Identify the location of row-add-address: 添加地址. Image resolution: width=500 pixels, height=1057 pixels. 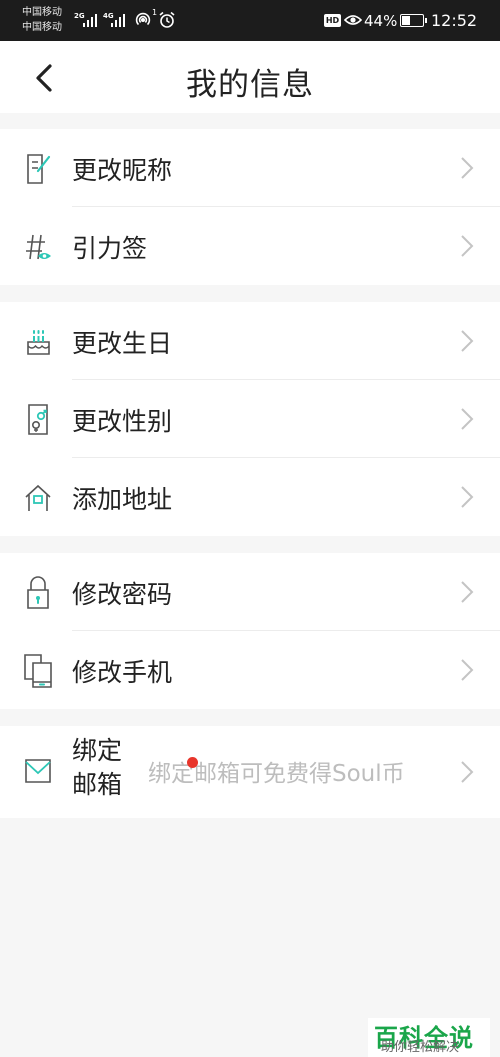
(250, 497).